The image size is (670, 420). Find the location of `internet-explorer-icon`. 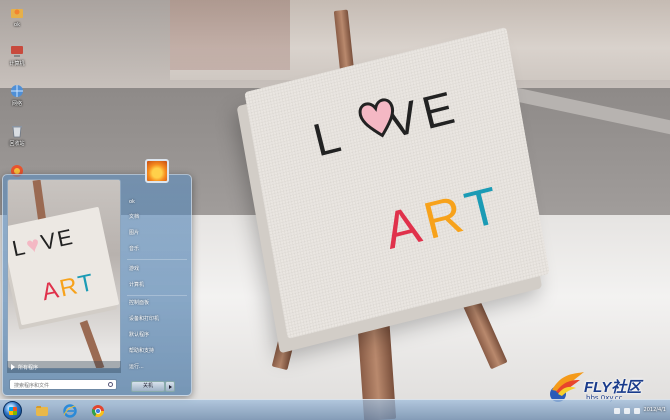

internet-explorer-icon is located at coordinates (70, 410).